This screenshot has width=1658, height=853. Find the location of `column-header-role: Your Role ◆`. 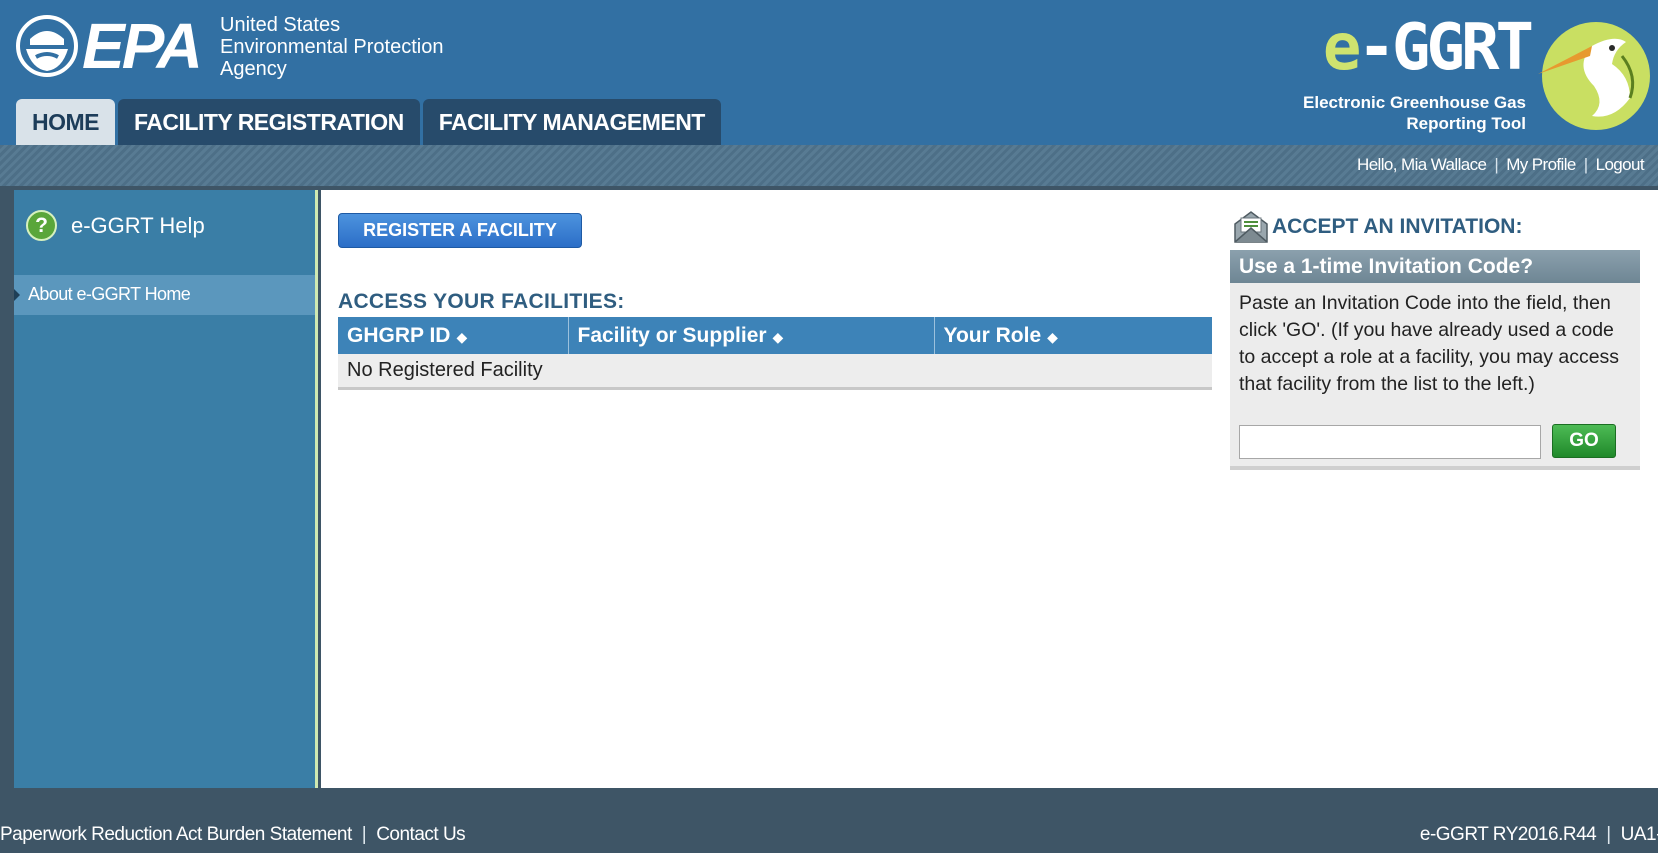

column-header-role: Your Role ◆ is located at coordinates (1073, 335).